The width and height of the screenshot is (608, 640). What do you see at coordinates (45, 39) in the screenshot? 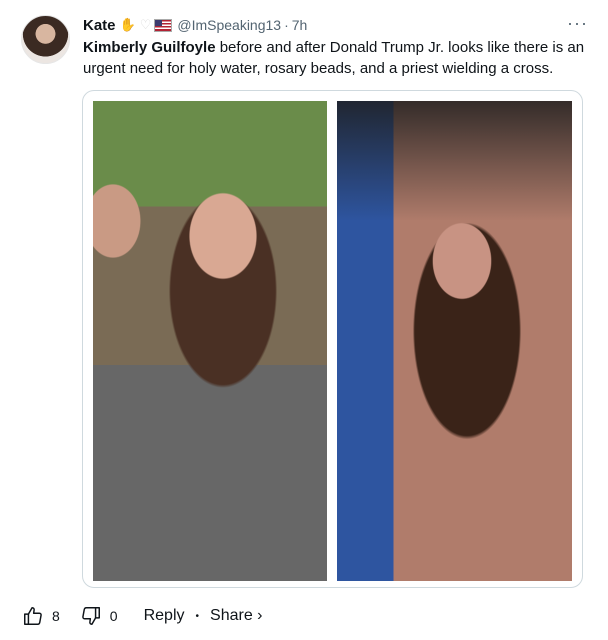
I see `avatar` at bounding box center [45, 39].